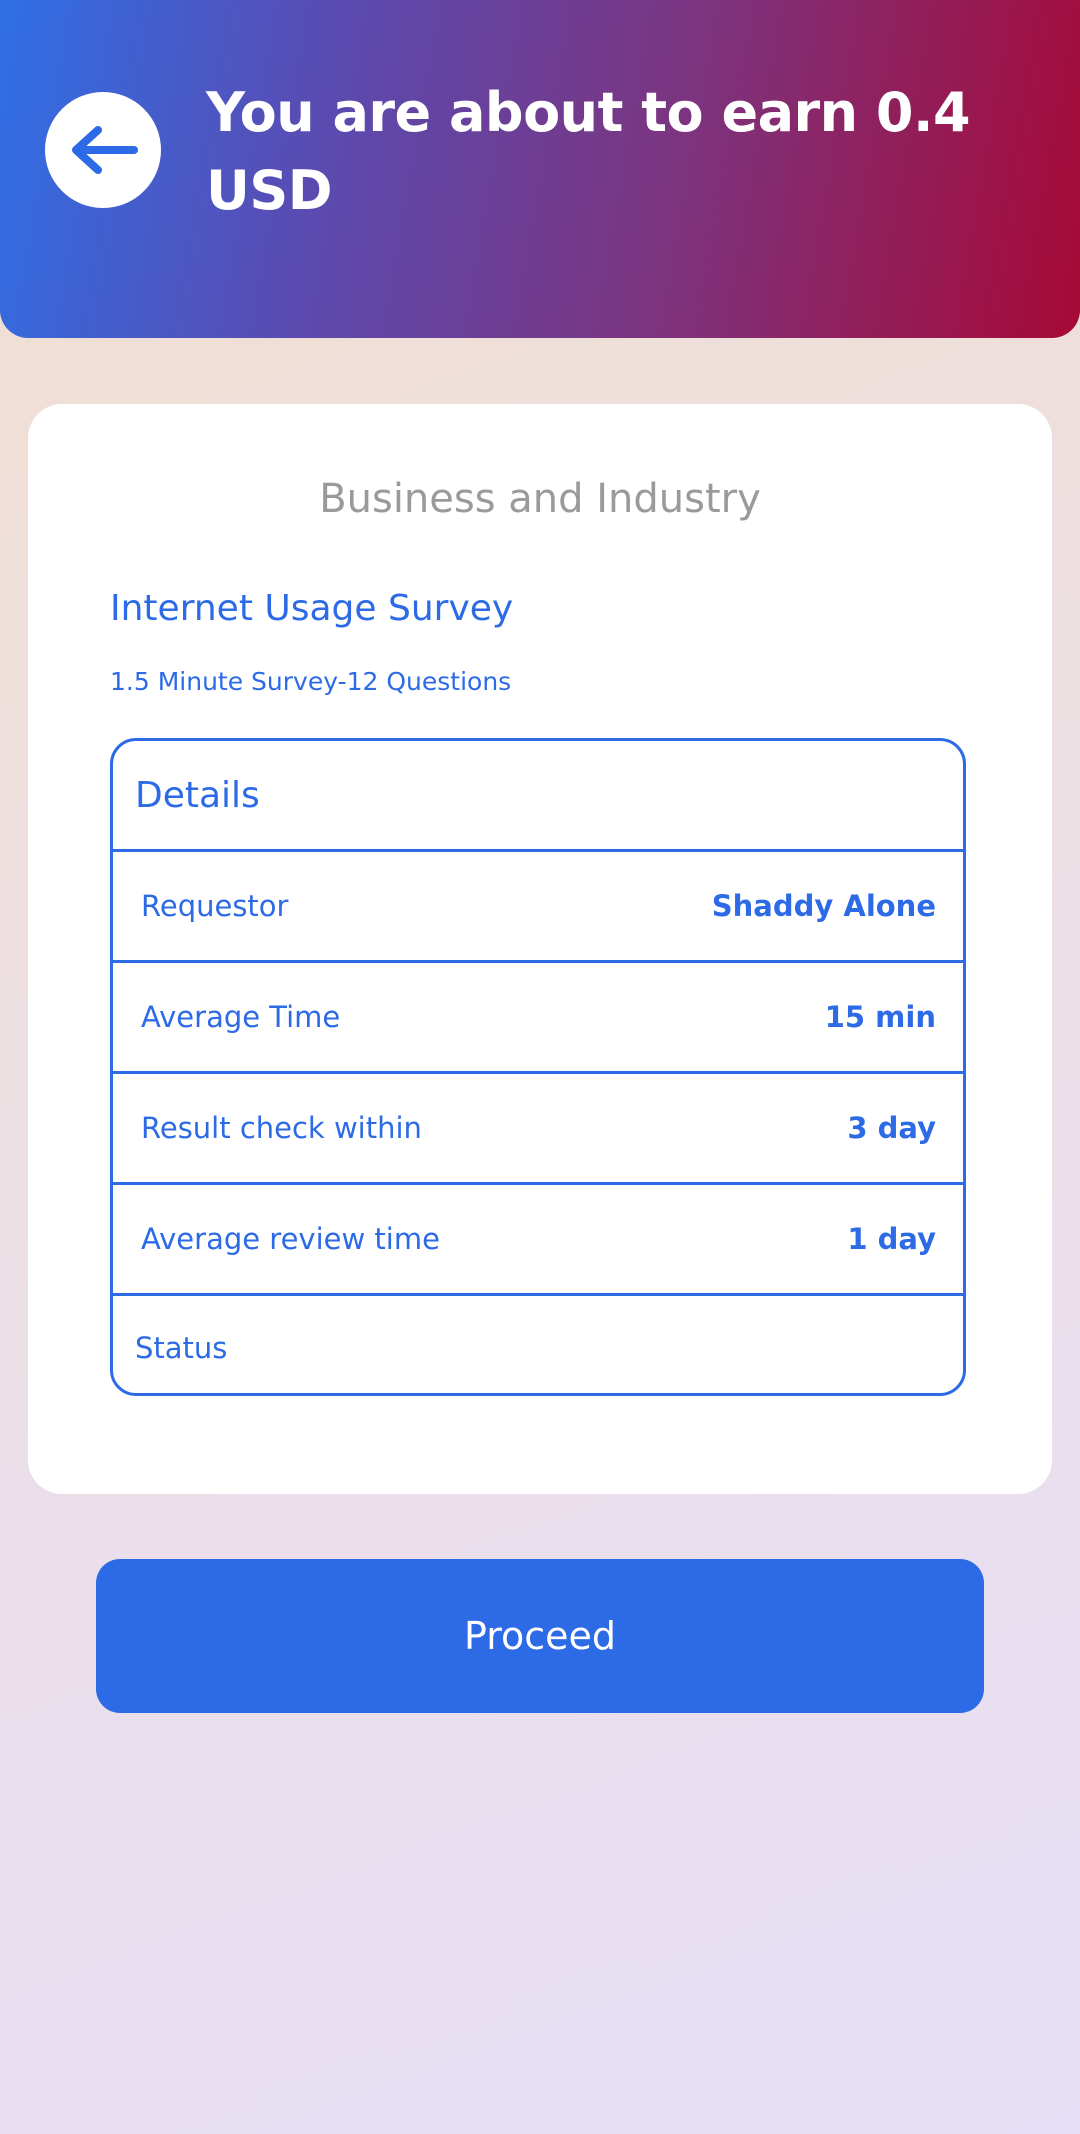  I want to click on detail-label: Status, so click(181, 1347).